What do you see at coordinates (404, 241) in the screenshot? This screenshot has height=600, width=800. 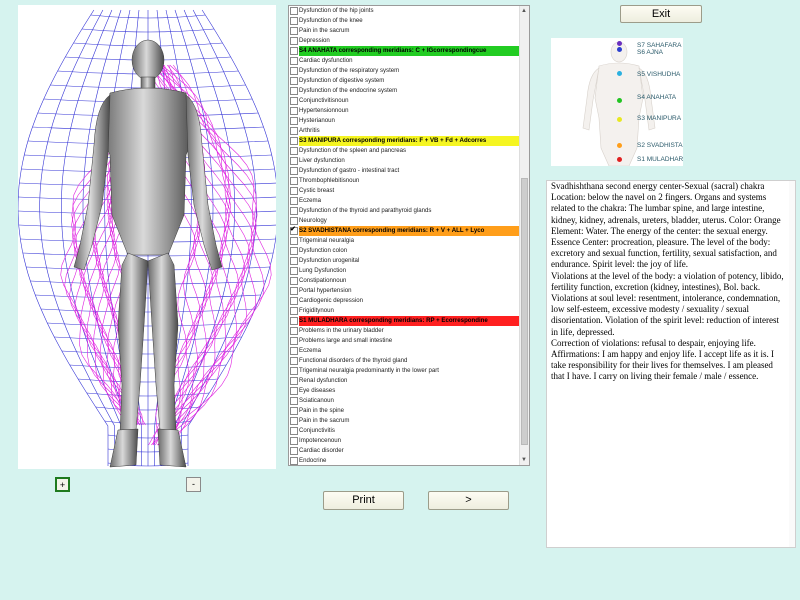 I see `condition-item: Trigeminal neuralgia` at bounding box center [404, 241].